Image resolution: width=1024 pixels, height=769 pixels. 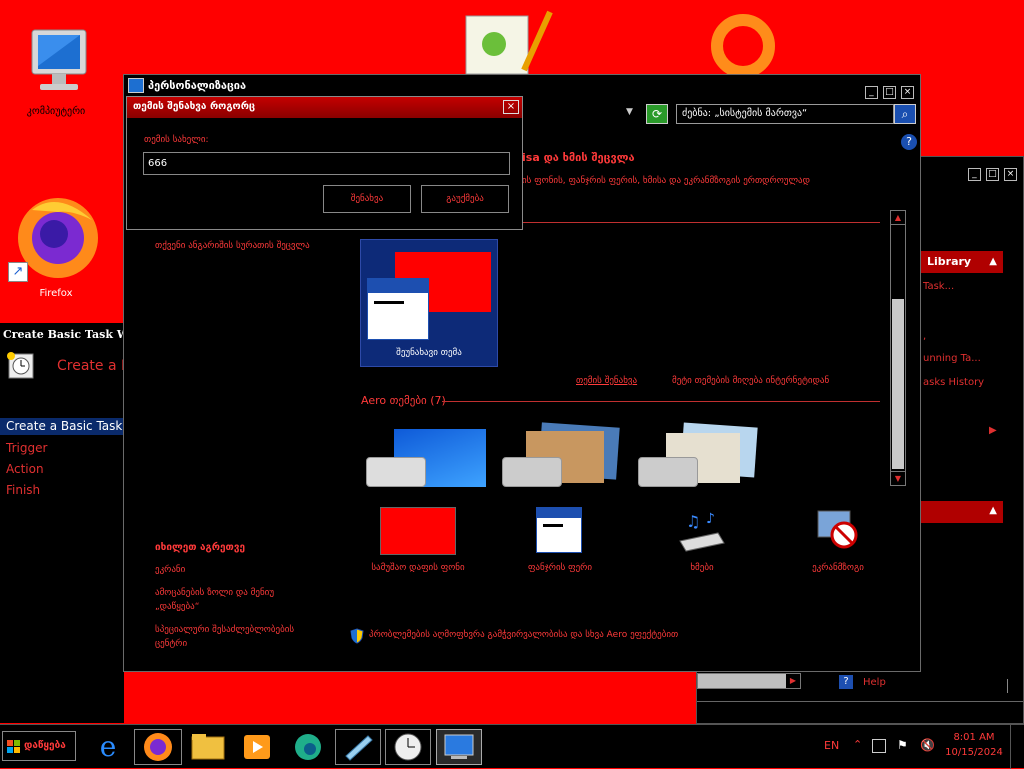 What do you see at coordinates (857, 744) in the screenshot?
I see `tray-overflow-icon: ⌃` at bounding box center [857, 744].